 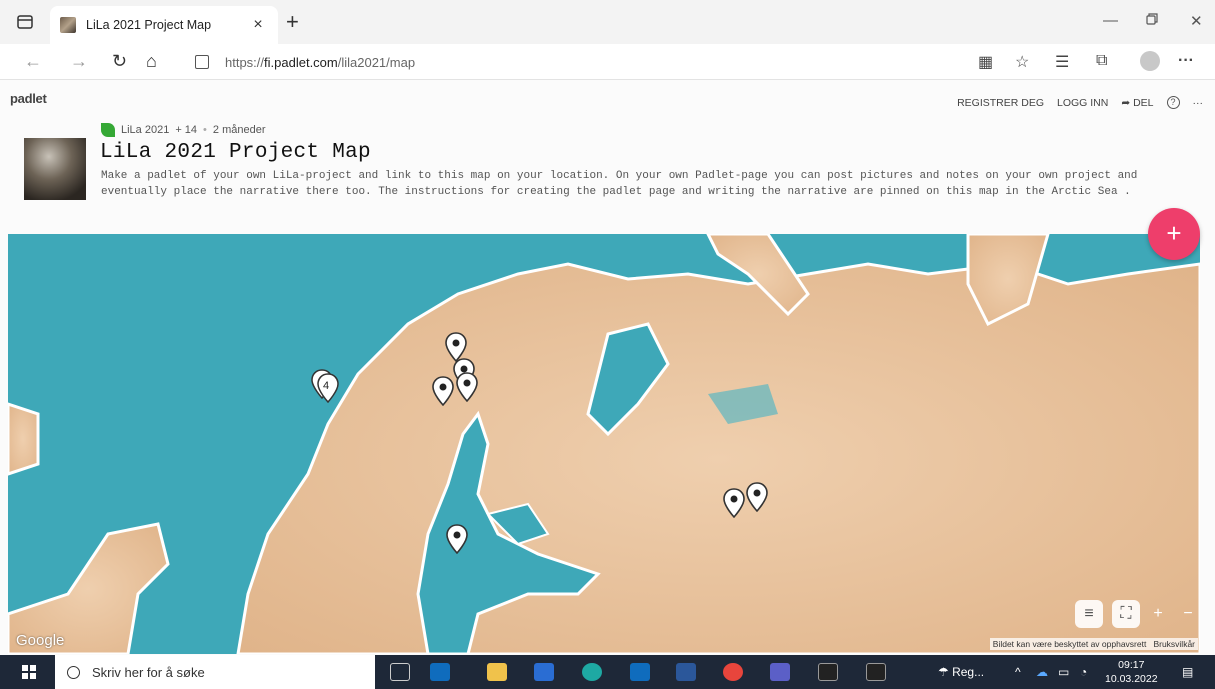 What do you see at coordinates (1127, 102) in the screenshot?
I see `share-arrow-icon: ➦` at bounding box center [1127, 102].